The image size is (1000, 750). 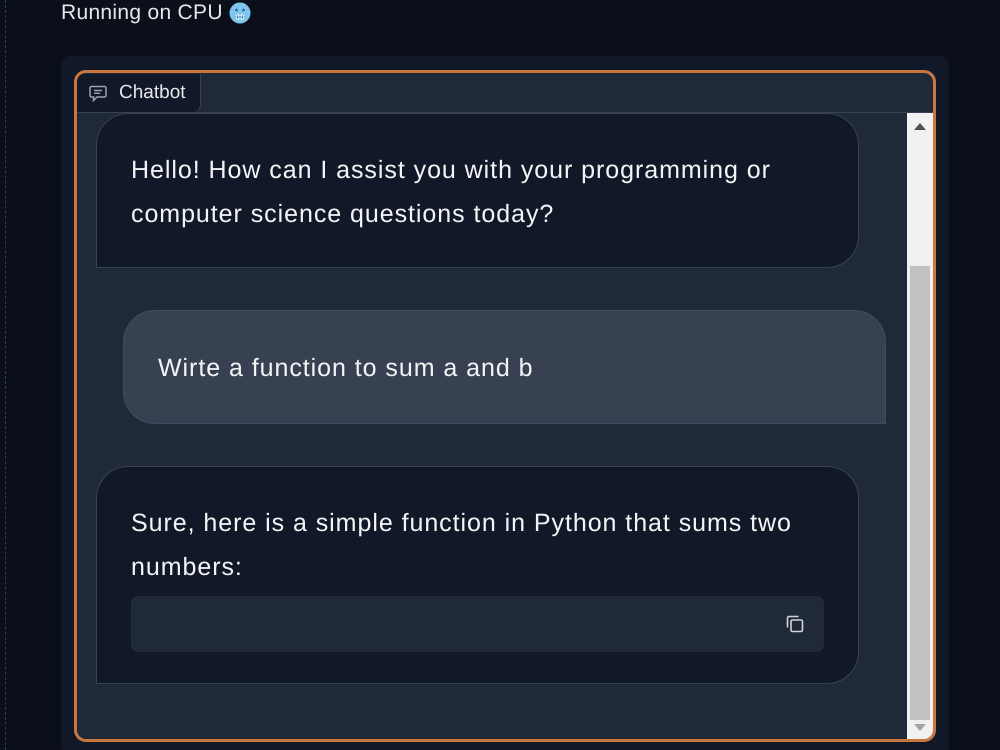 What do you see at coordinates (152, 92) in the screenshot?
I see `chatbot-title: Chatbot` at bounding box center [152, 92].